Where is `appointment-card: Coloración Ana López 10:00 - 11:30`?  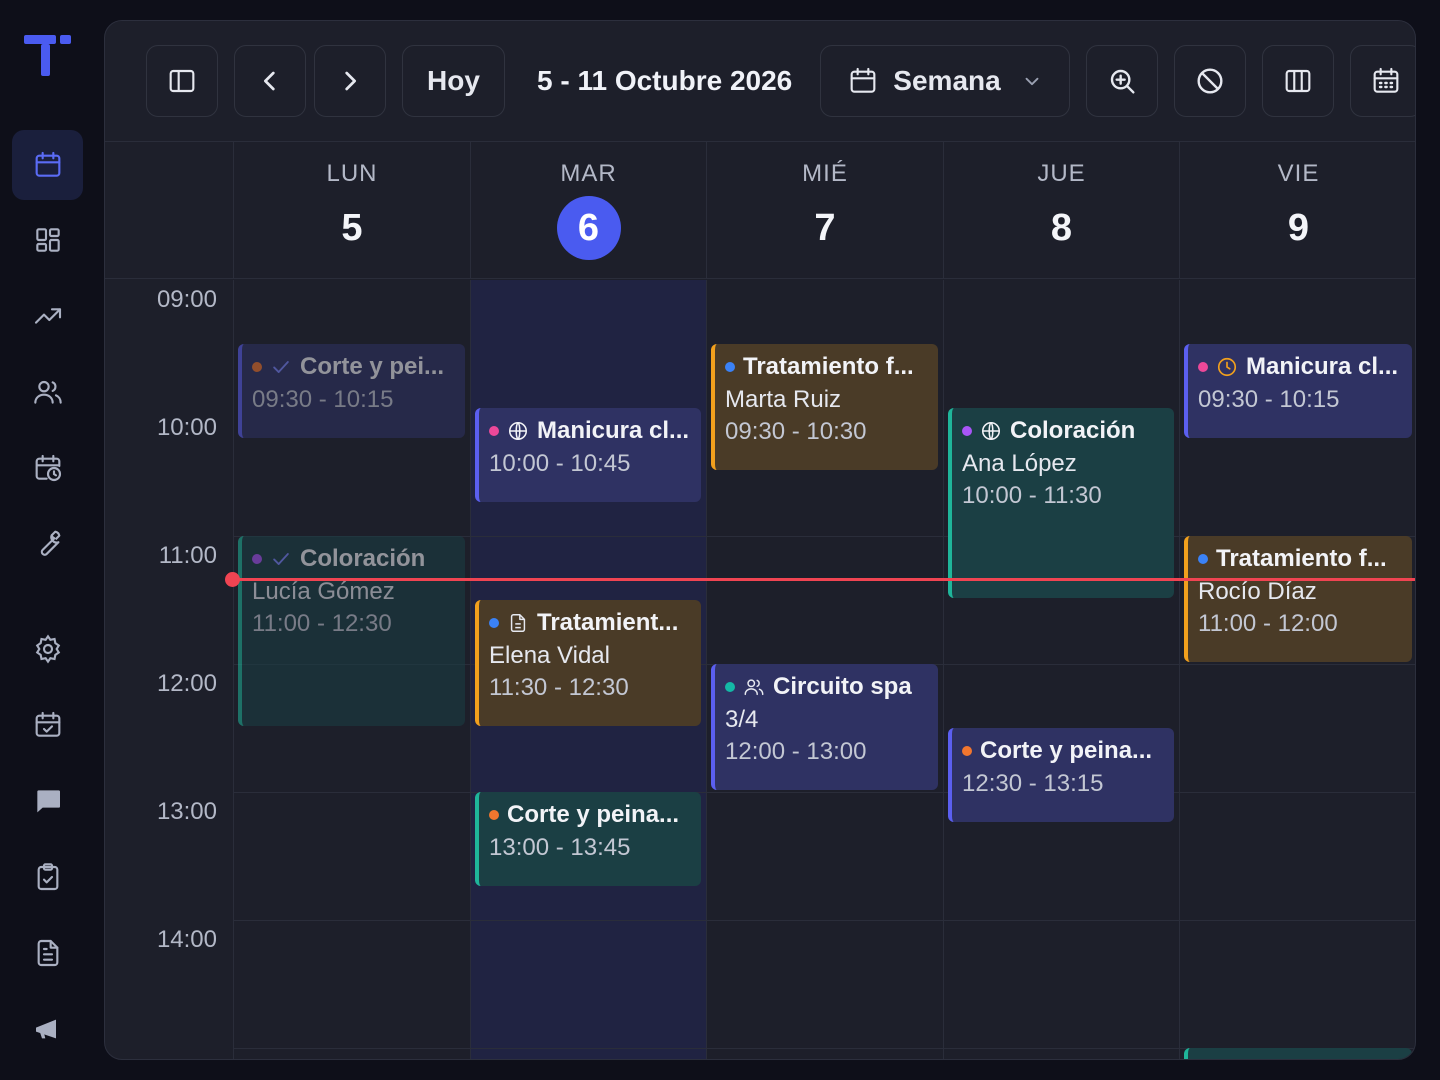 appointment-card: Coloración Ana López 10:00 - 11:30 is located at coordinates (1061, 503).